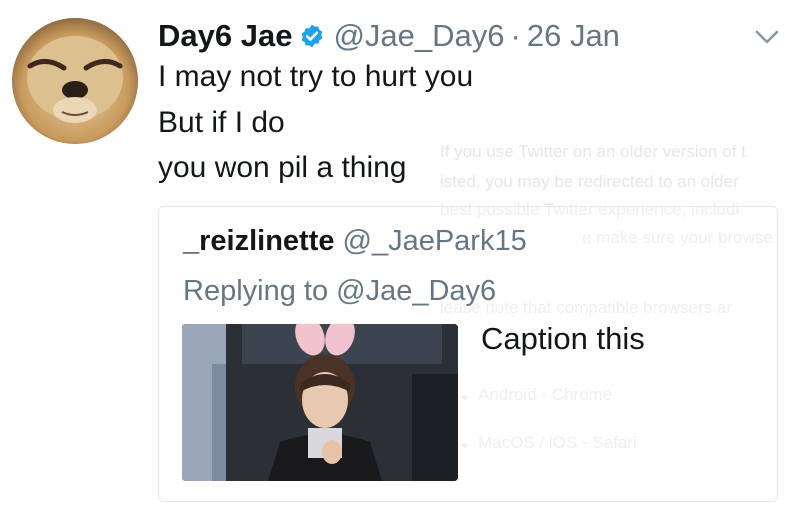  Describe the element at coordinates (573, 36) in the screenshot. I see `tweet-date: 26 Jan` at that location.